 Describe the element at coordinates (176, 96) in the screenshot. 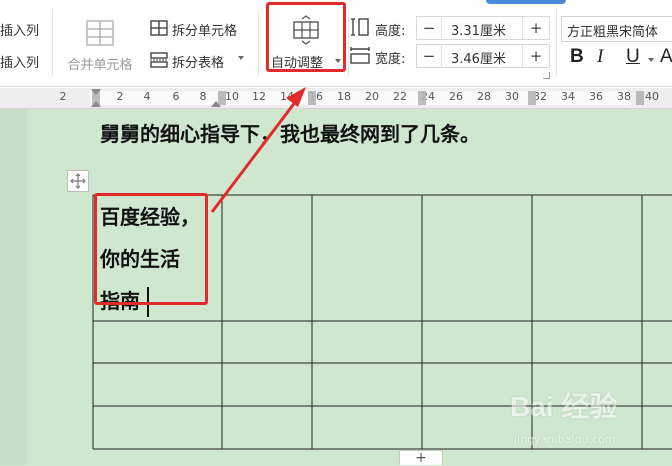

I see `ruler-tick-label: 6` at that location.